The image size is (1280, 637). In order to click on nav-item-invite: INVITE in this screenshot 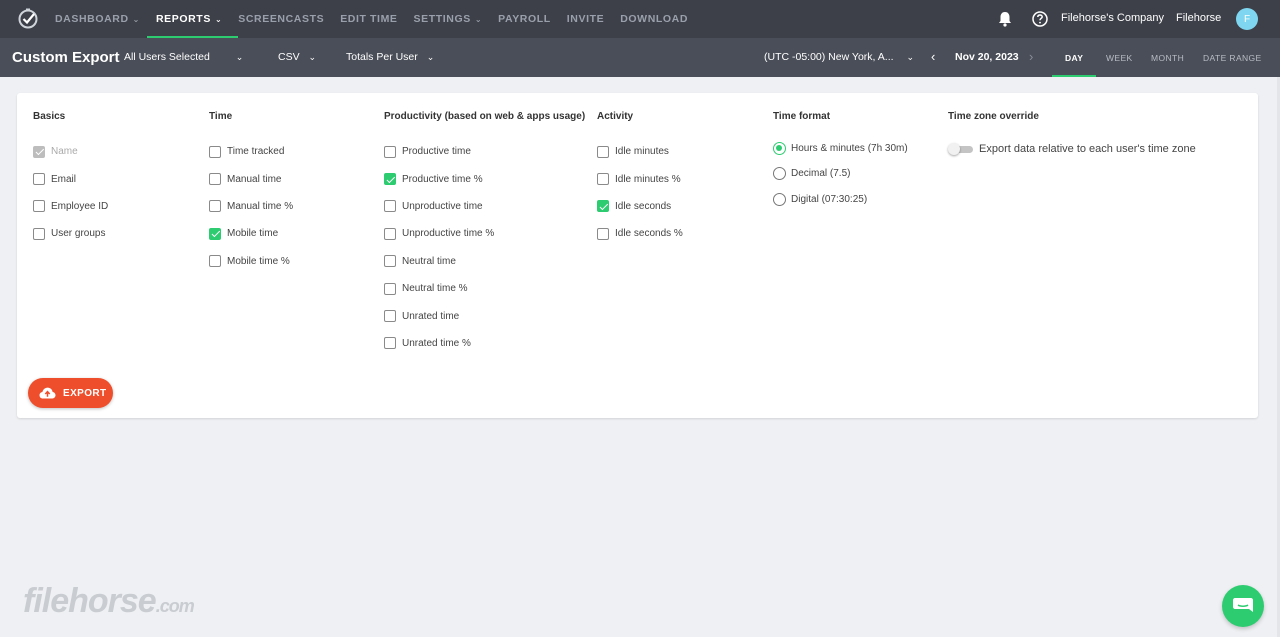, I will do `click(585, 19)`.